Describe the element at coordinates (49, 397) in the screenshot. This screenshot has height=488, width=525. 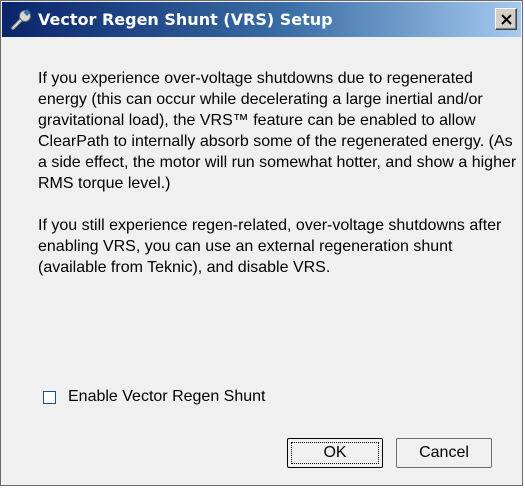
I see `enable-vrs-checkbox` at that location.